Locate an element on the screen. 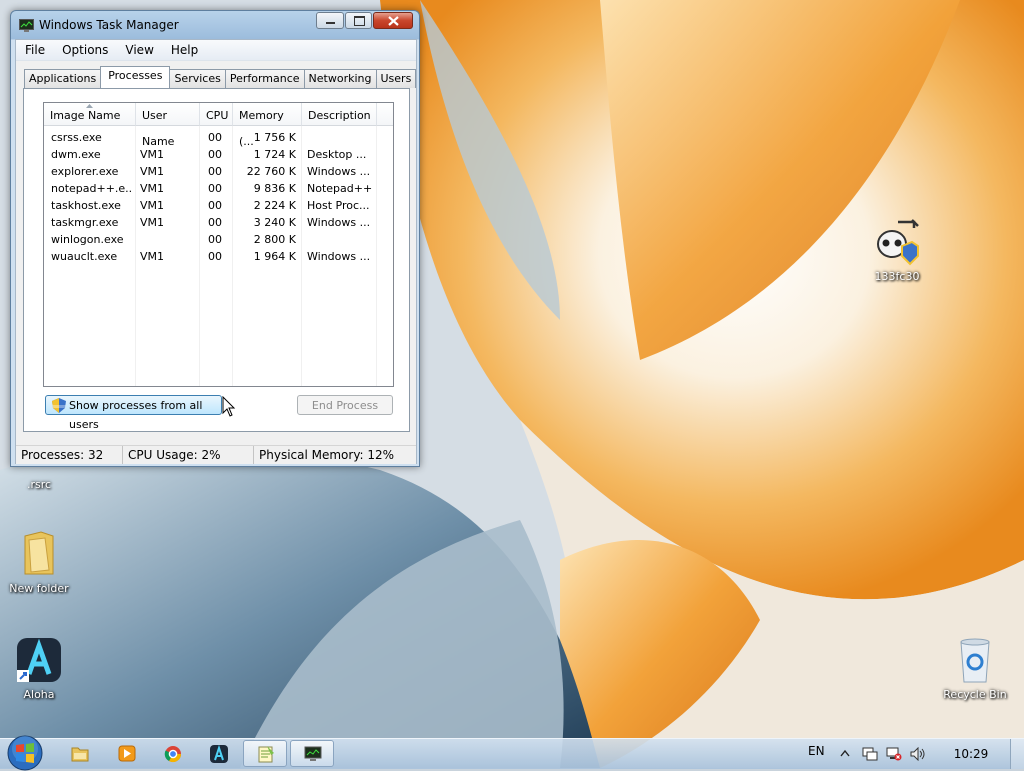 This screenshot has height=771, width=1024. action-center-icon is located at coordinates (870, 754).